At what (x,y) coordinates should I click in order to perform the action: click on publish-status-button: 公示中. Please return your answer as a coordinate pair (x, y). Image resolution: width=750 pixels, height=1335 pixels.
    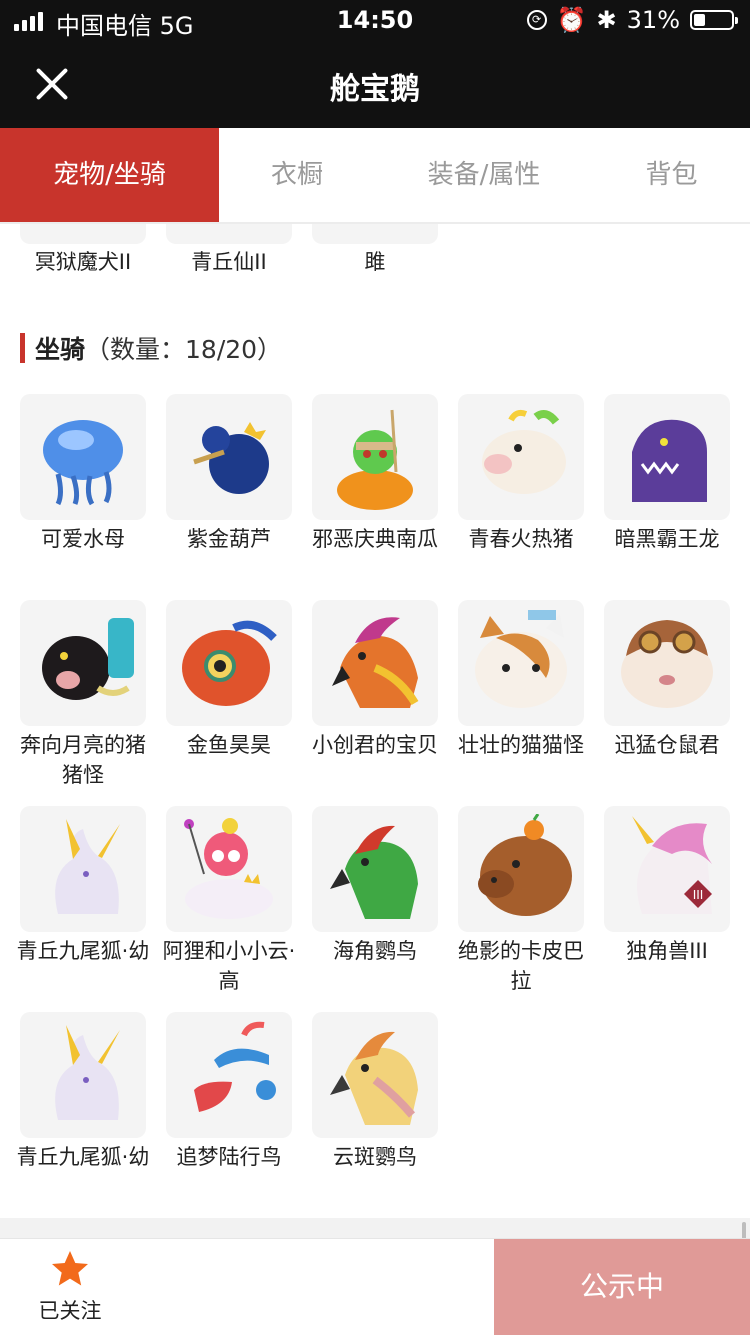
    Looking at the image, I should click on (622, 1287).